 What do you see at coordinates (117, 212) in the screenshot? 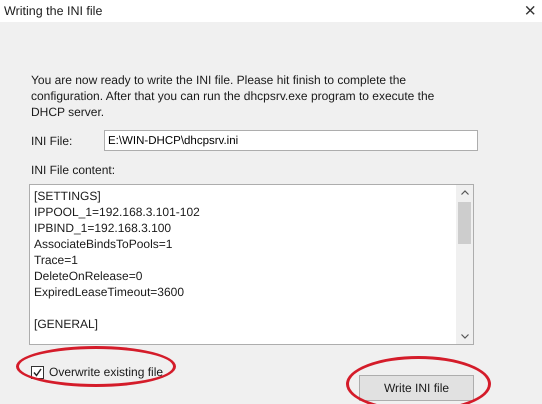
I see `ini-line: IPPOOL_1=192.168.3.101-102` at bounding box center [117, 212].